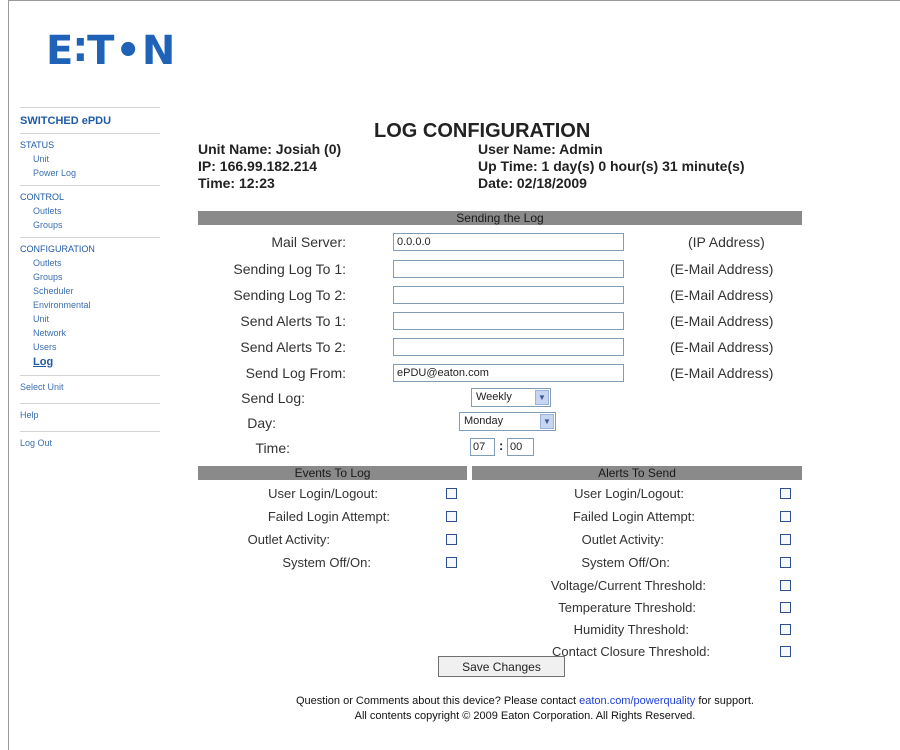  I want to click on mail-server-input, so click(508, 242).